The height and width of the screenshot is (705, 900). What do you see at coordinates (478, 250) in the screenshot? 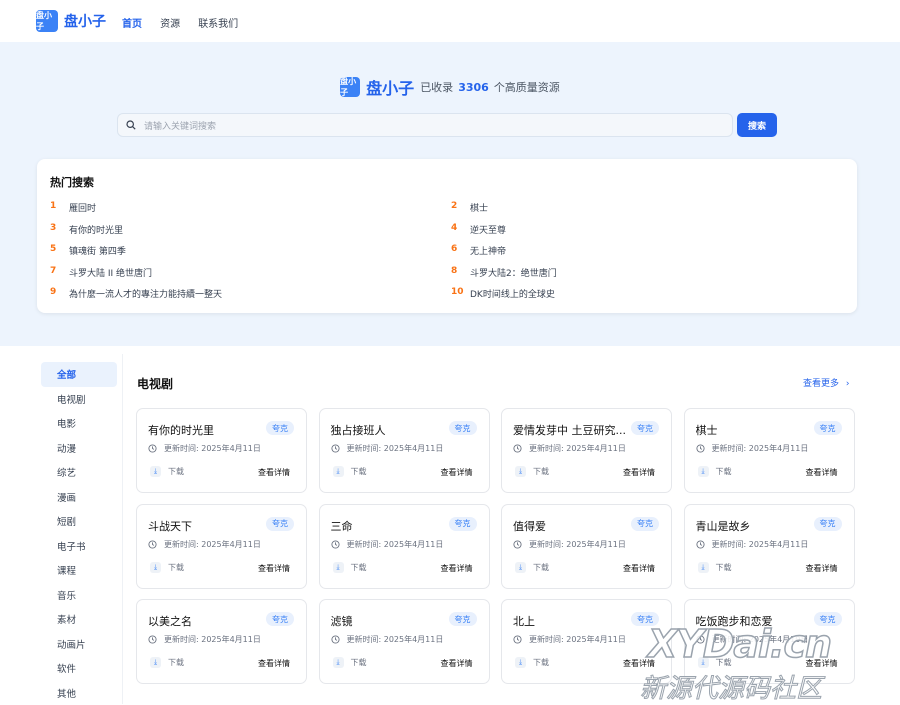
I see `hot-search-item: 6无上神帝` at bounding box center [478, 250].